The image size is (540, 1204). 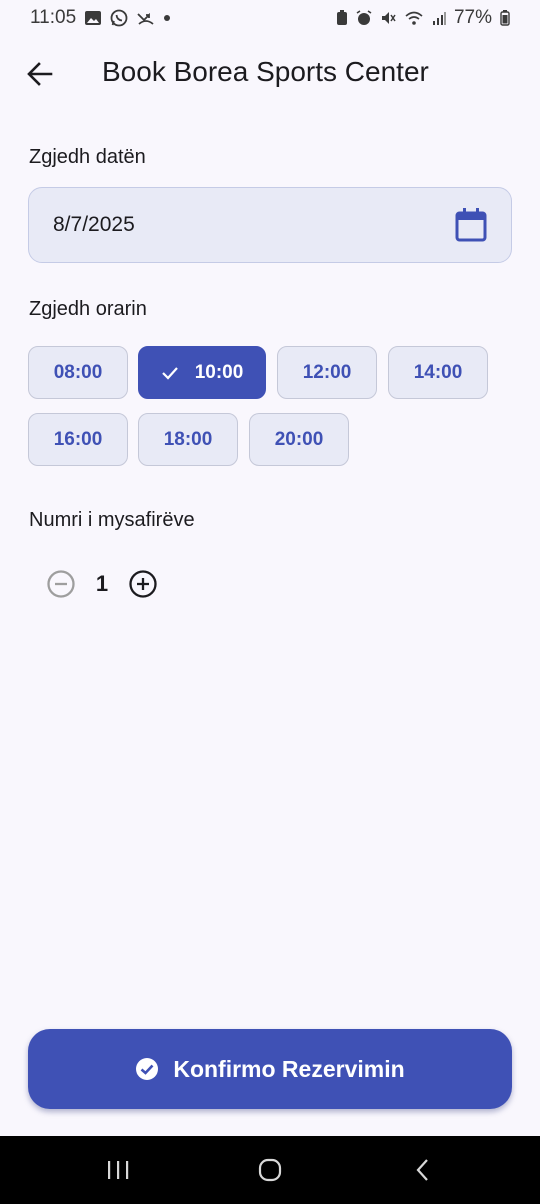 I want to click on app-bar: Book Borea Sports Center, so click(x=270, y=74).